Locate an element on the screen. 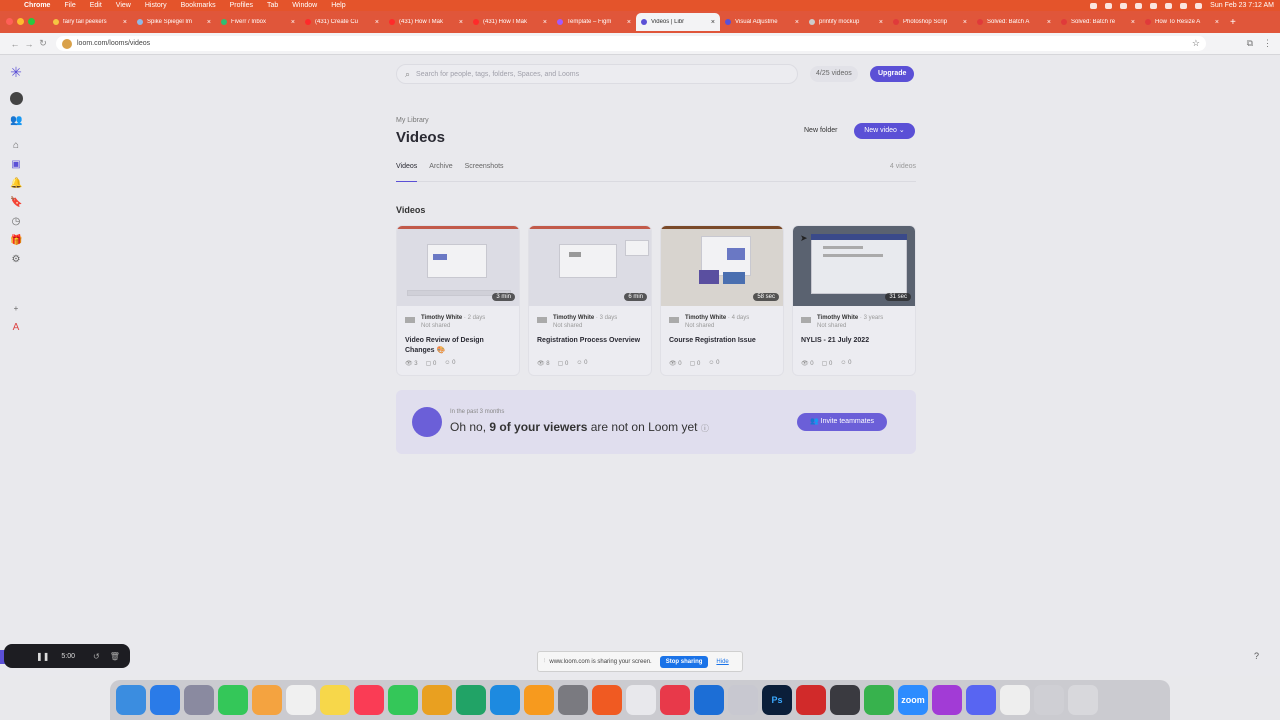 This screenshot has width=1280, height=720. tab-screenshots: Screenshots is located at coordinates (484, 171).